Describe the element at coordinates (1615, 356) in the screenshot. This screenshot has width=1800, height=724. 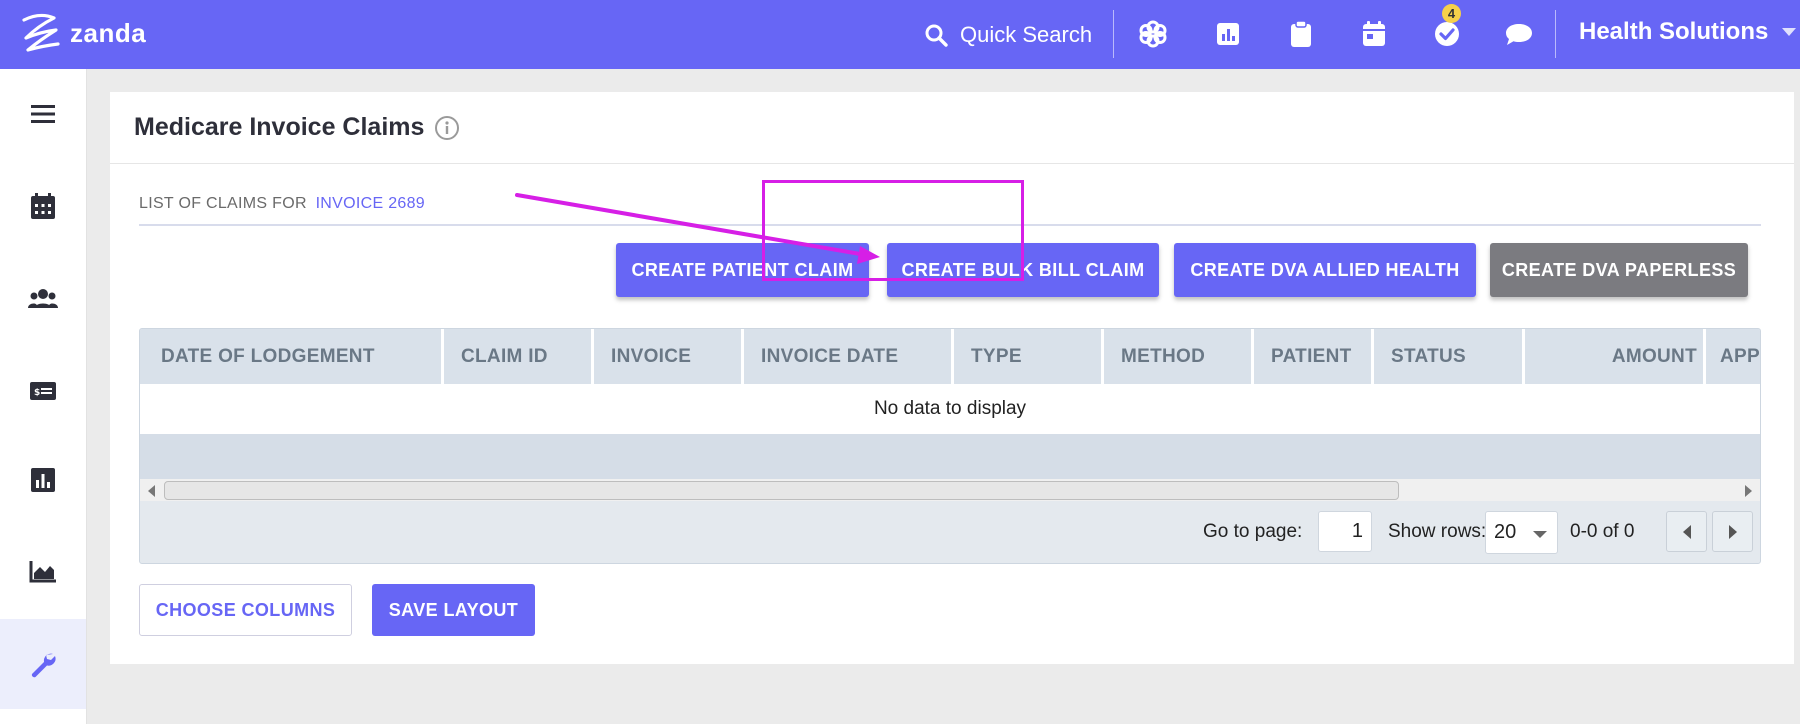
I see `col-amount: AMOUNT` at that location.